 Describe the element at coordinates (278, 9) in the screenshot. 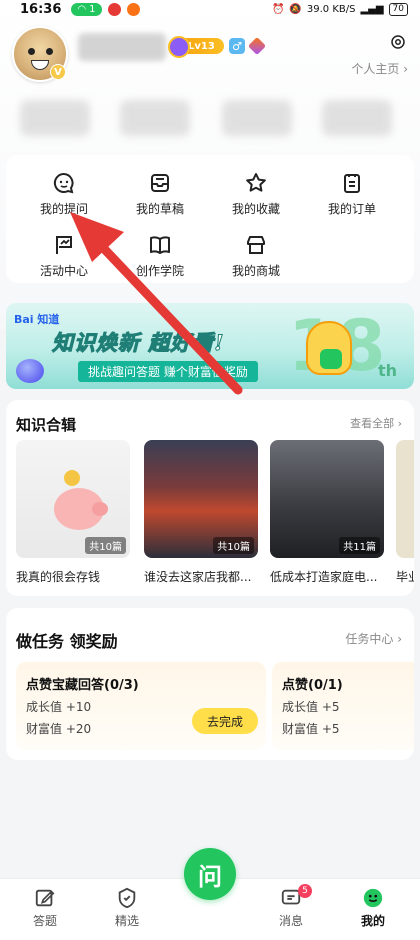

I see `alarm-icon: ⏰` at that location.